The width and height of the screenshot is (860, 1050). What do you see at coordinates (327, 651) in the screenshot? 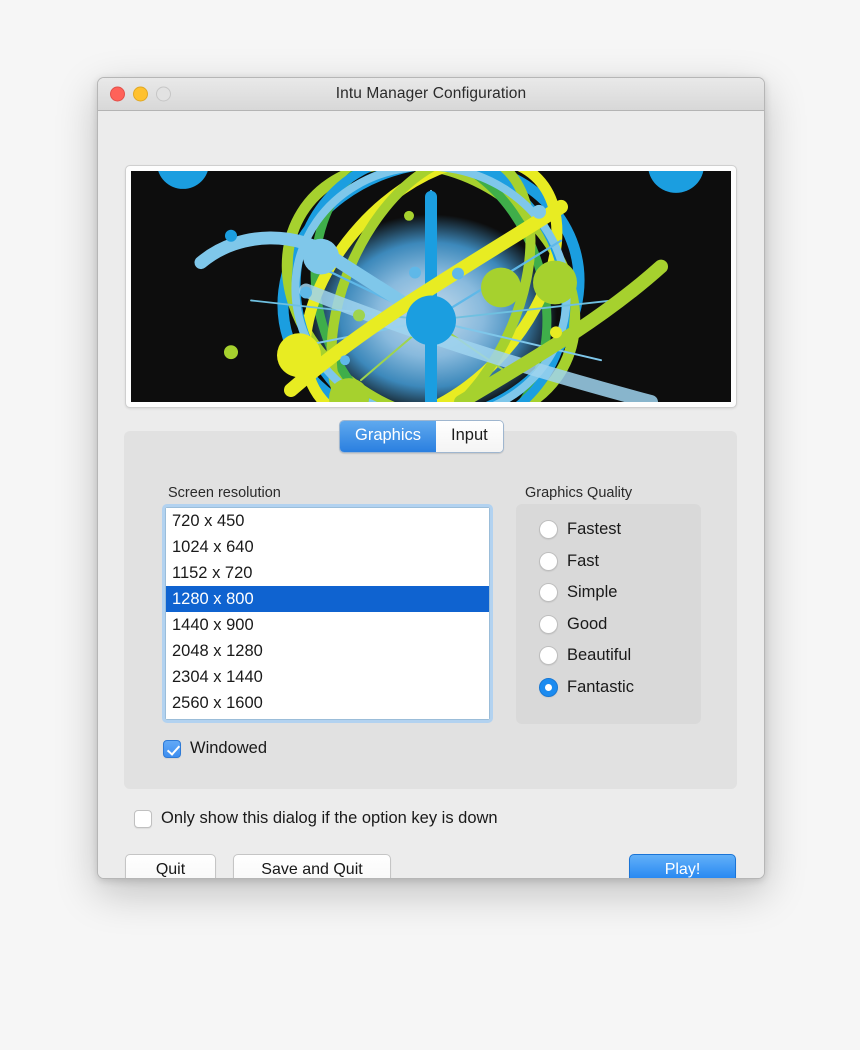
I see `list-item: 2048 x 1280` at bounding box center [327, 651].